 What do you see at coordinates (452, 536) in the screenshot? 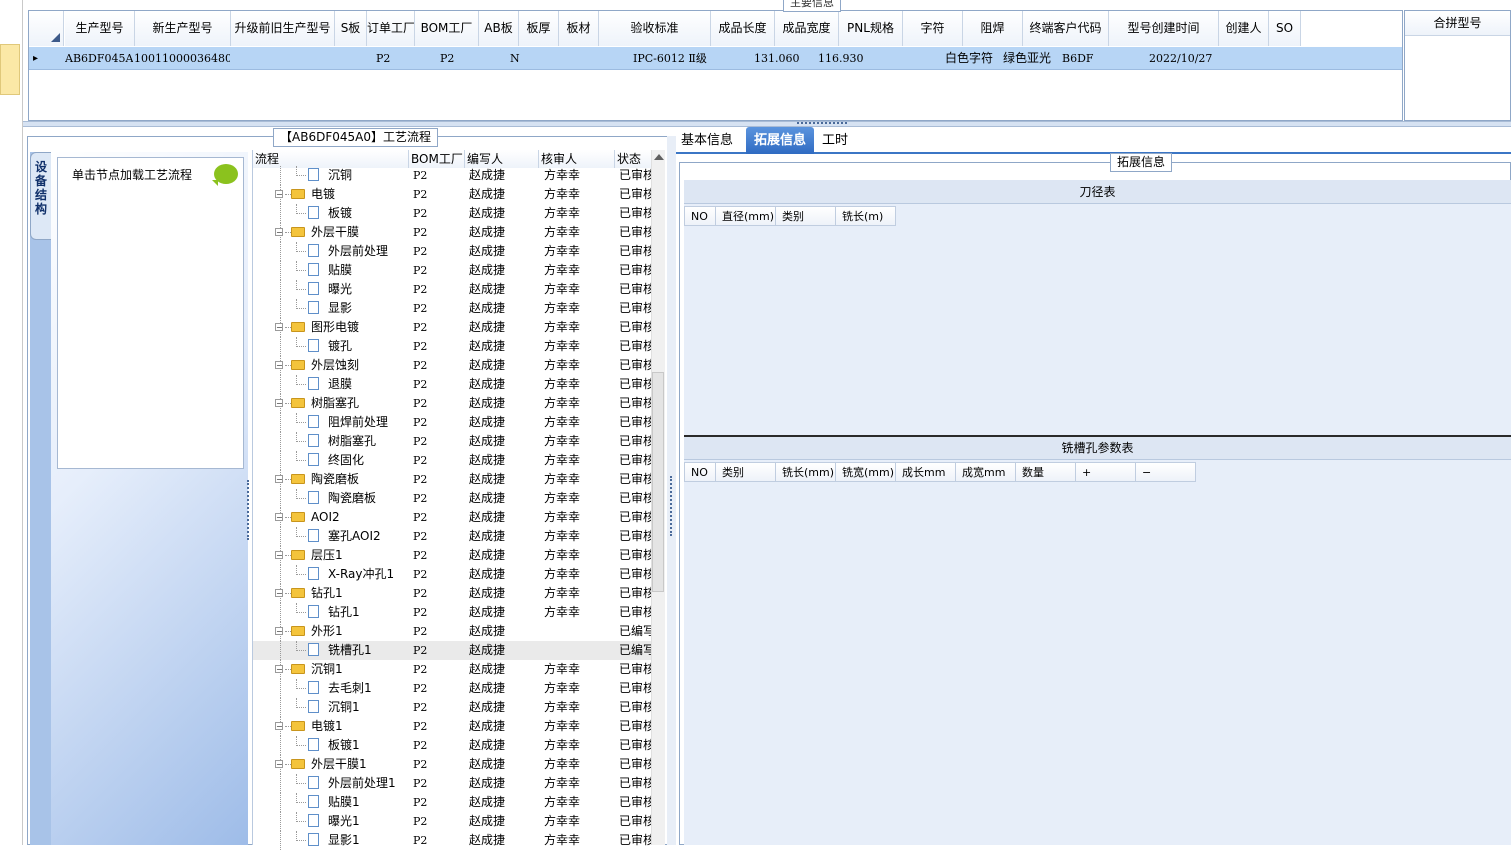
I see `tree-row: 塞孔AOI2 P2 赵成捷 方幸幸 已审核` at bounding box center [452, 536].